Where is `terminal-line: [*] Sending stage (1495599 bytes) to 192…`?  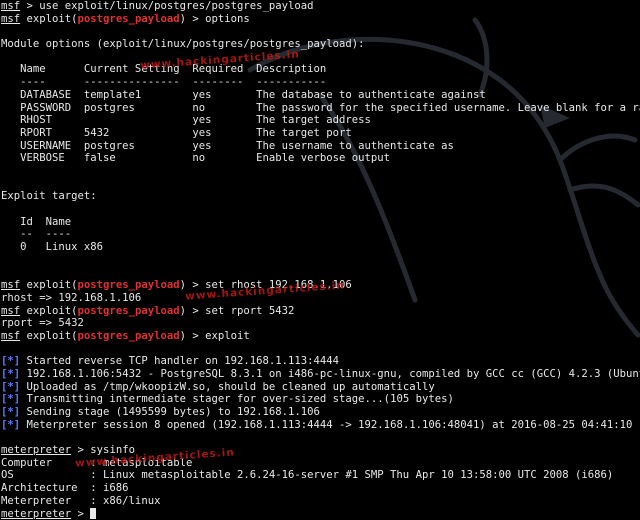
terminal-line: [*] Sending stage (1495599 bytes) to 192… is located at coordinates (320, 412).